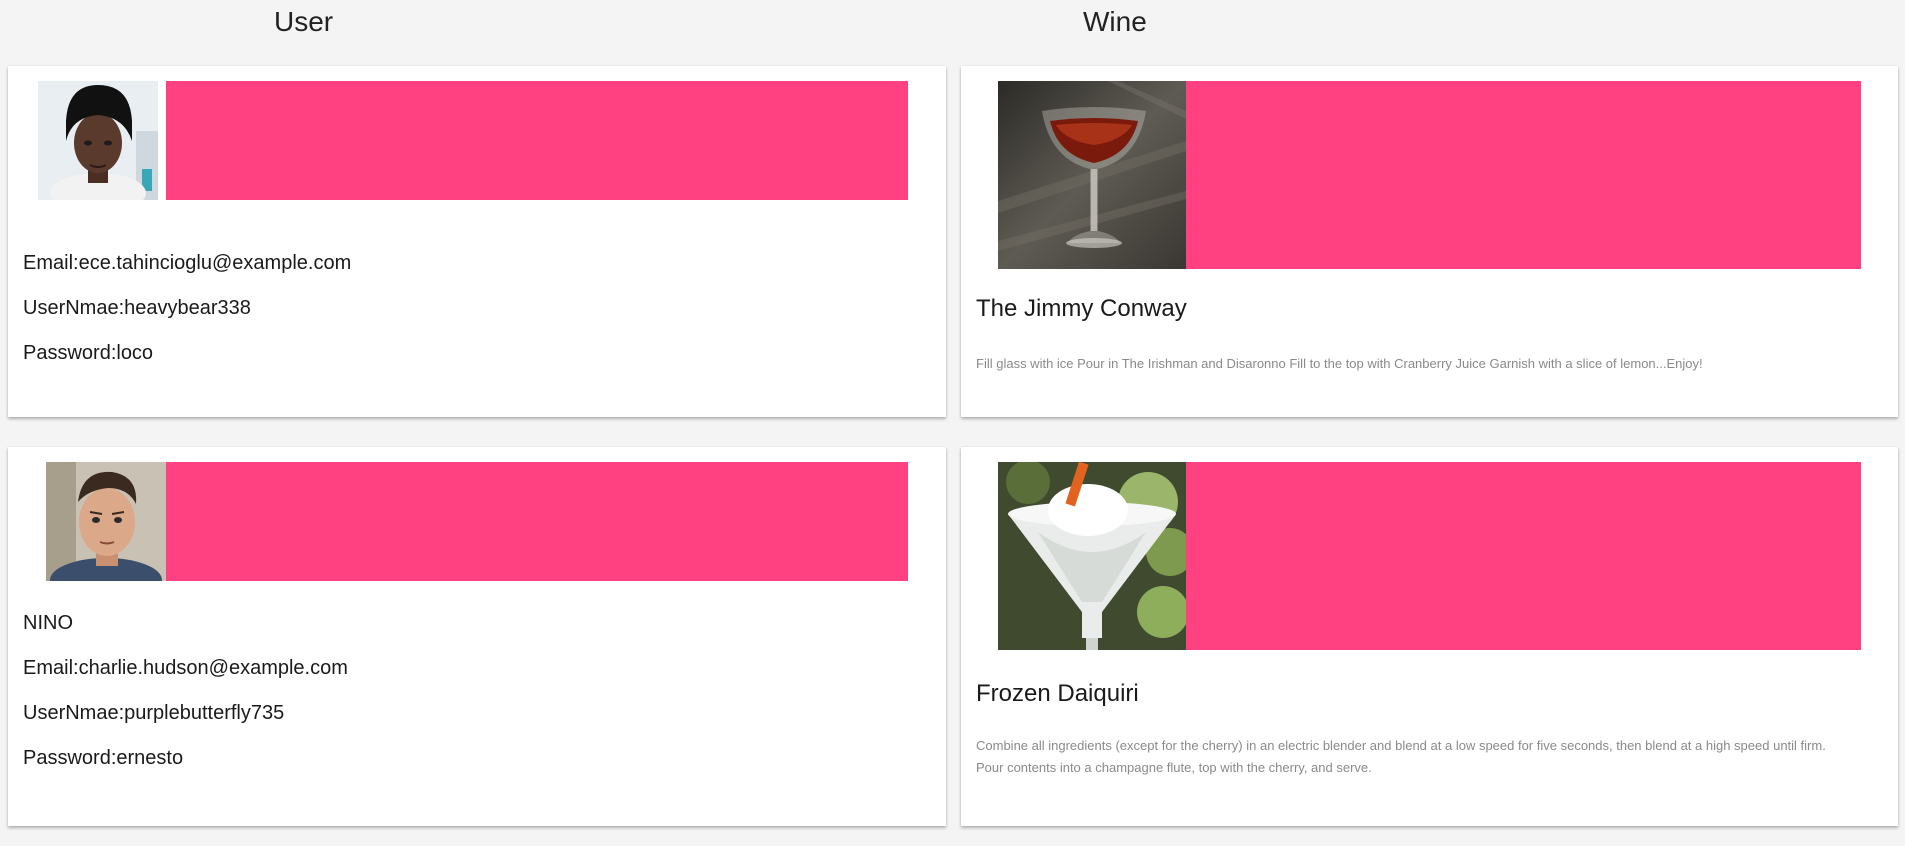 Image resolution: width=1905 pixels, height=846 pixels. What do you see at coordinates (137, 308) in the screenshot?
I see `user-username: UserNmae:heavybear338` at bounding box center [137, 308].